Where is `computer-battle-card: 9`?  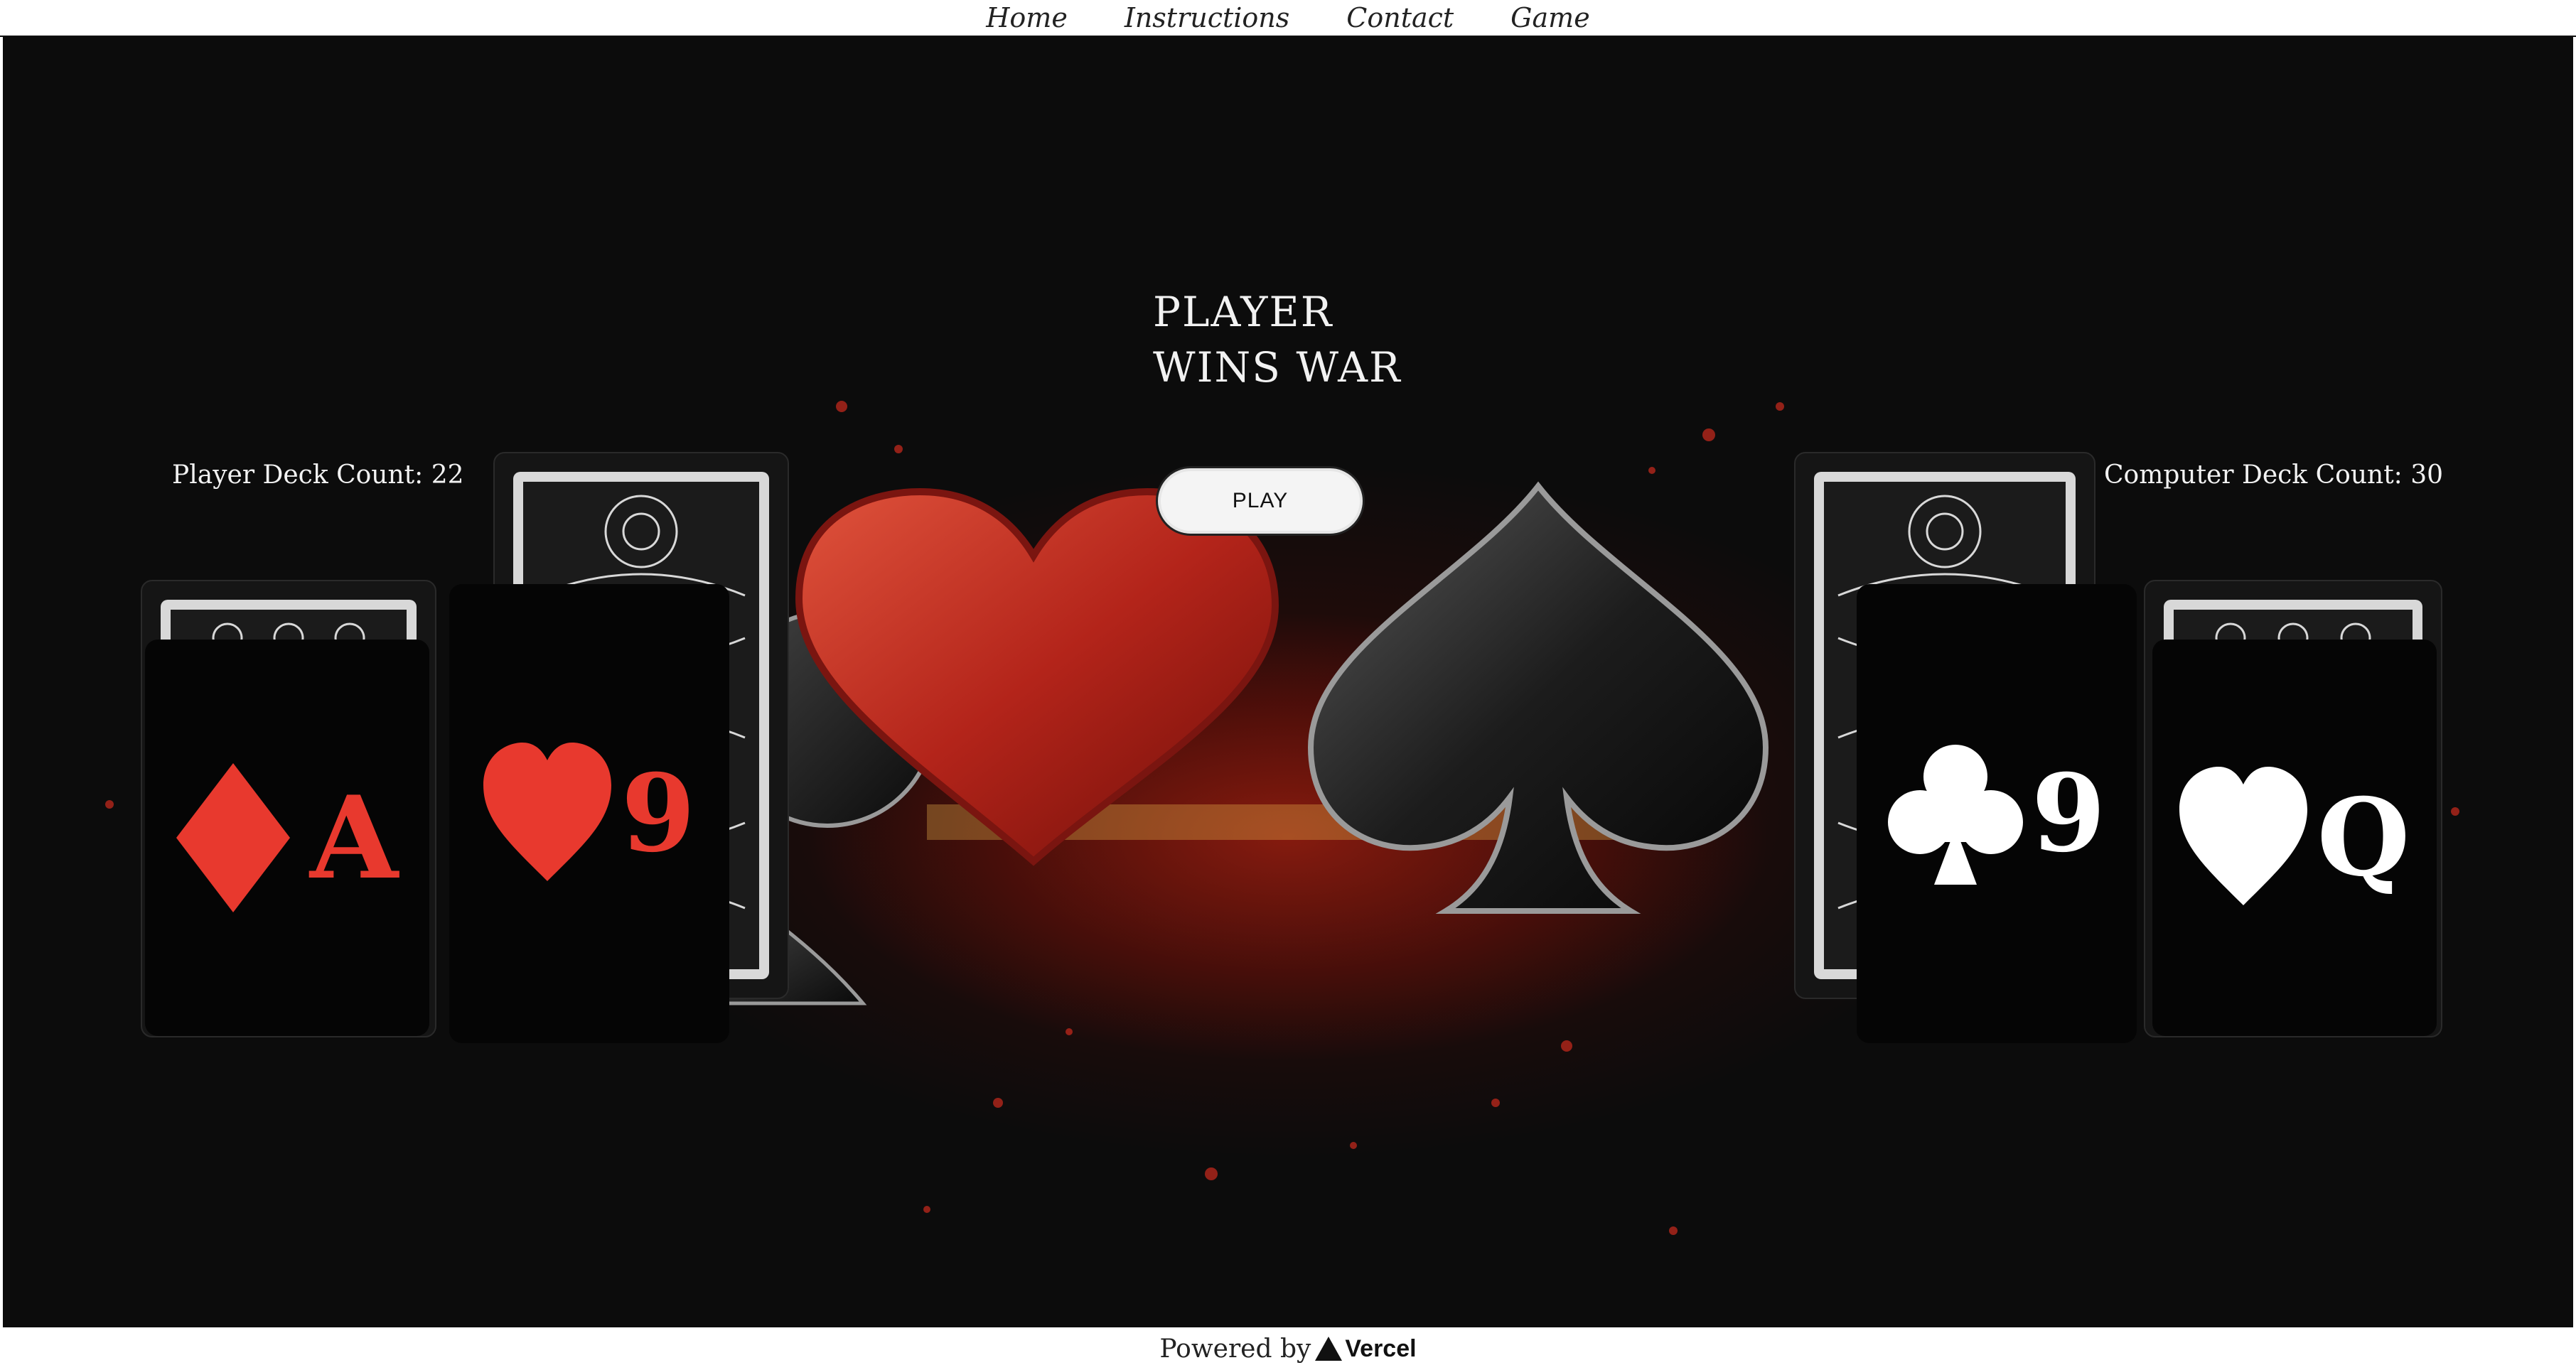
computer-battle-card: 9 is located at coordinates (1997, 814).